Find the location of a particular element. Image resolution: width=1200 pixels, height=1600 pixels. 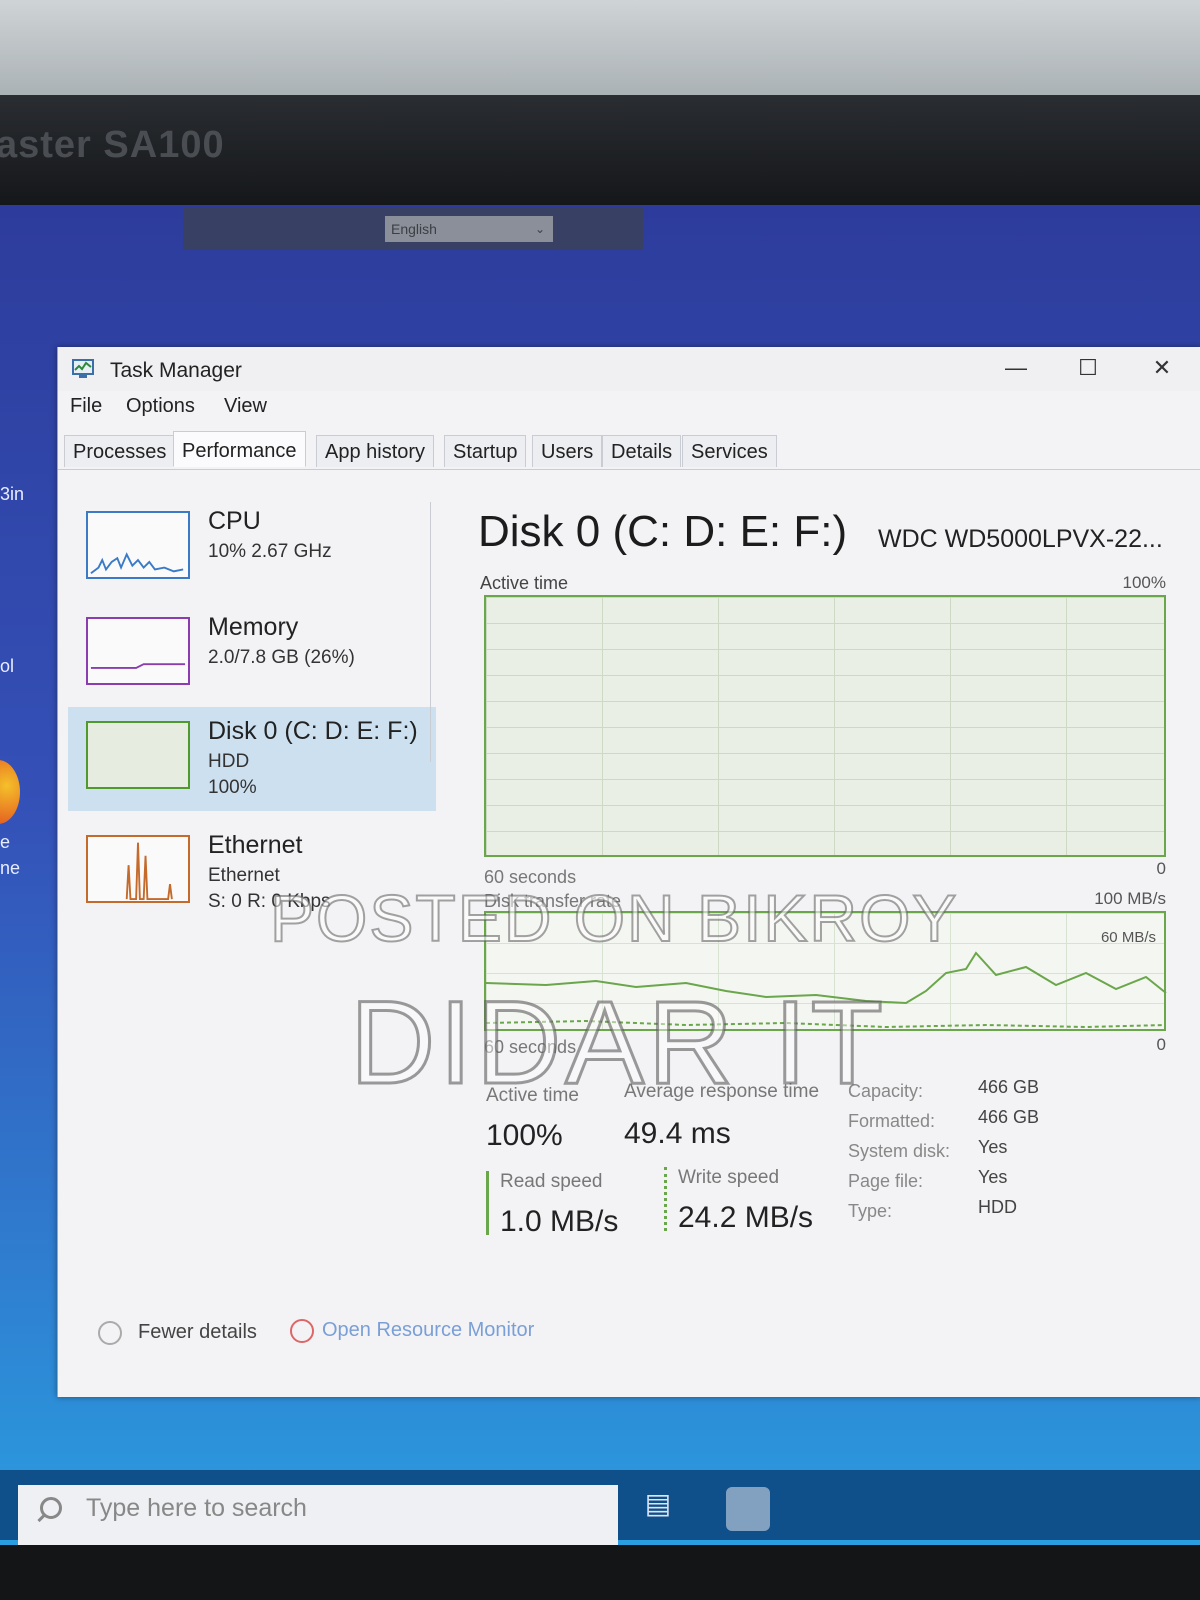

sidebar-divider is located at coordinates (430, 632).